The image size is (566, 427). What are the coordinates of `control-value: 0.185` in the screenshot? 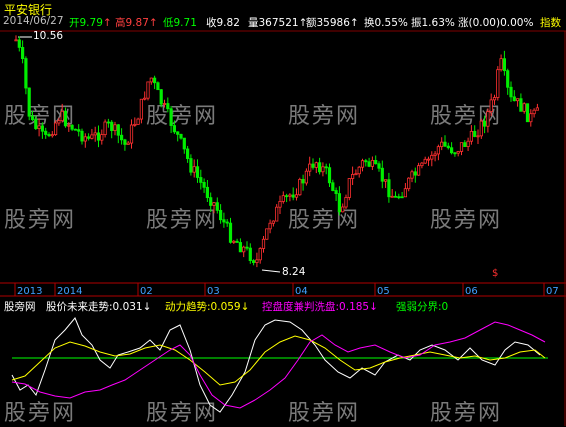 It's located at (354, 307).